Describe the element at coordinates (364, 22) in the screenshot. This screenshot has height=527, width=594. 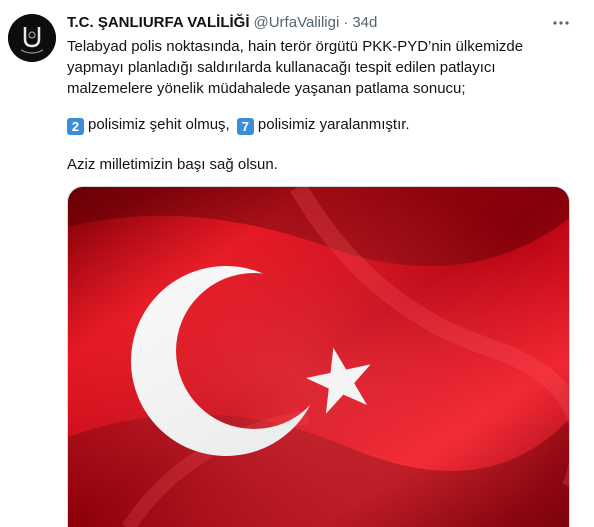
I see `tweet-time: 34d` at that location.